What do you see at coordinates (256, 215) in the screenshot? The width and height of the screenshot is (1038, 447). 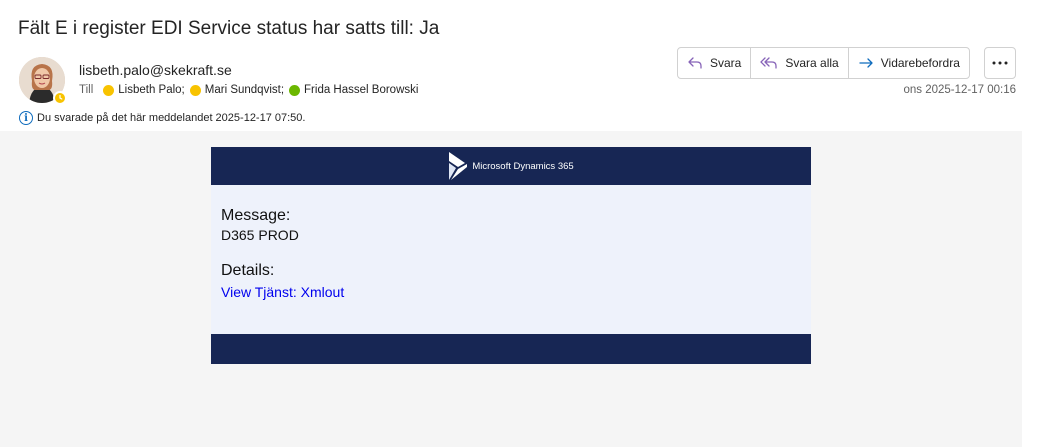 I see `message-label: Message:` at bounding box center [256, 215].